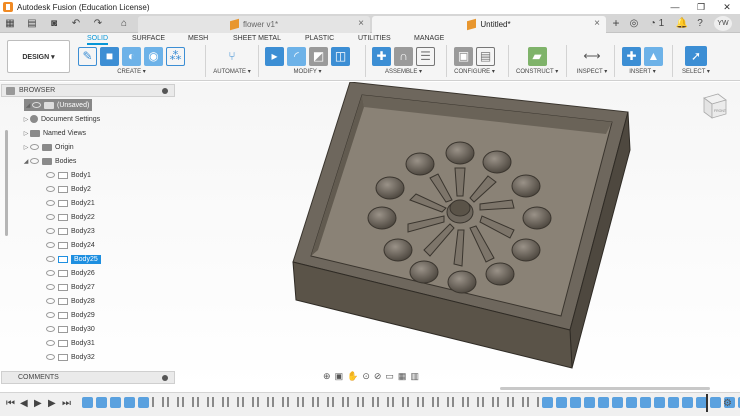 This screenshot has width=740, height=416. What do you see at coordinates (6, 183) in the screenshot?
I see `browser-scrollbar` at bounding box center [6, 183].